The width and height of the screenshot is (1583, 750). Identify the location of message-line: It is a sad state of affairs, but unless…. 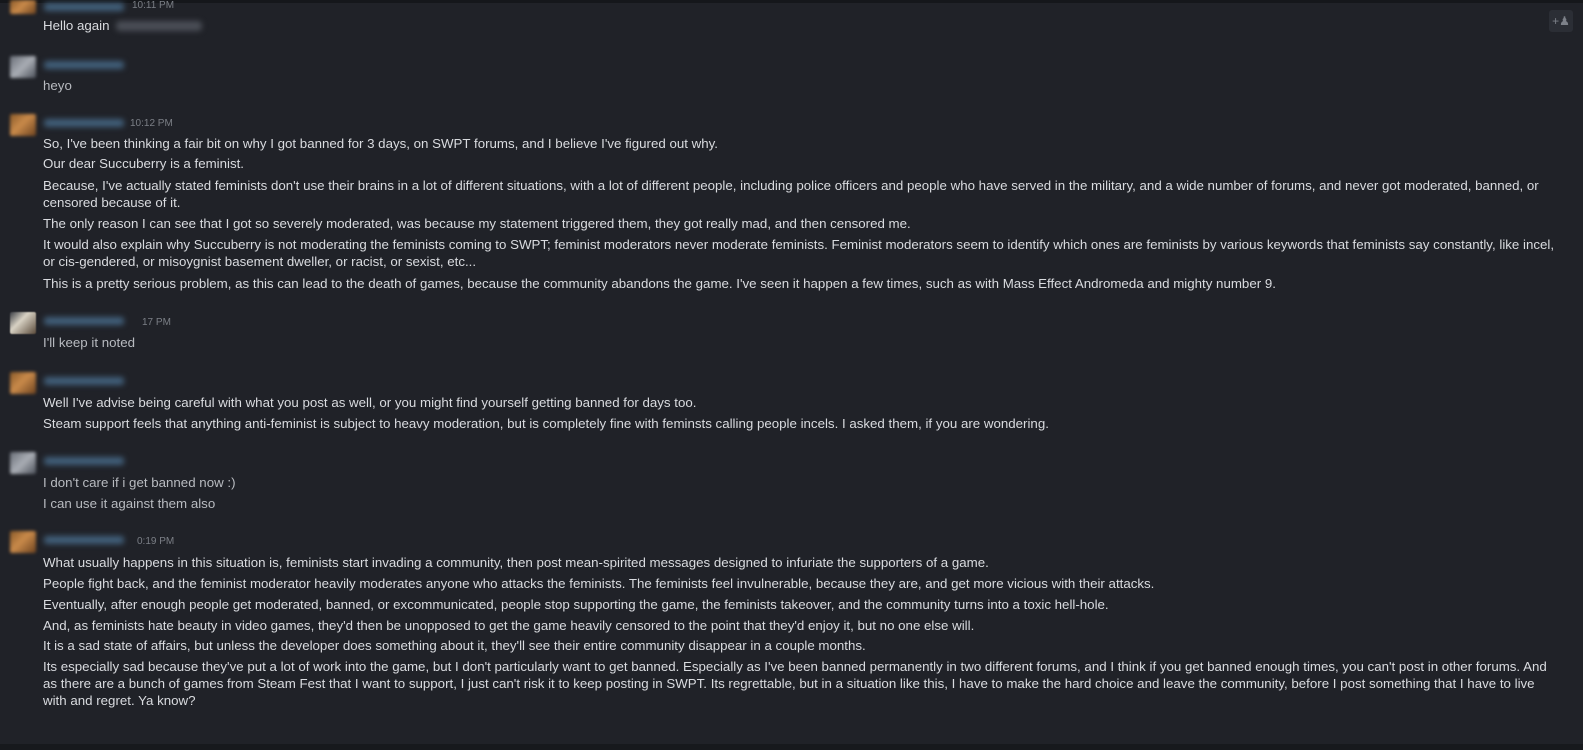
(454, 645).